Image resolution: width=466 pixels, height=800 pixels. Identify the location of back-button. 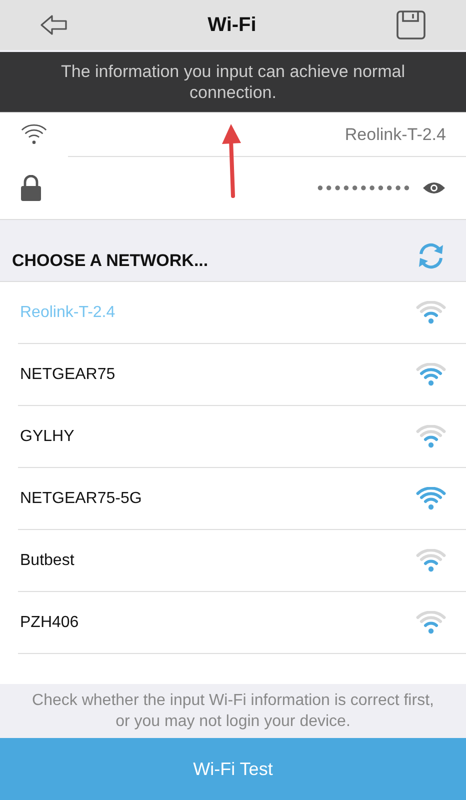
(54, 25).